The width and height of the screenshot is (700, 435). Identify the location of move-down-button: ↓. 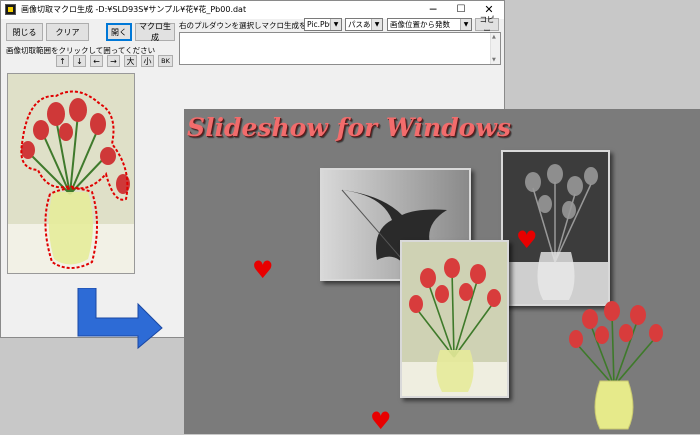
(79, 61).